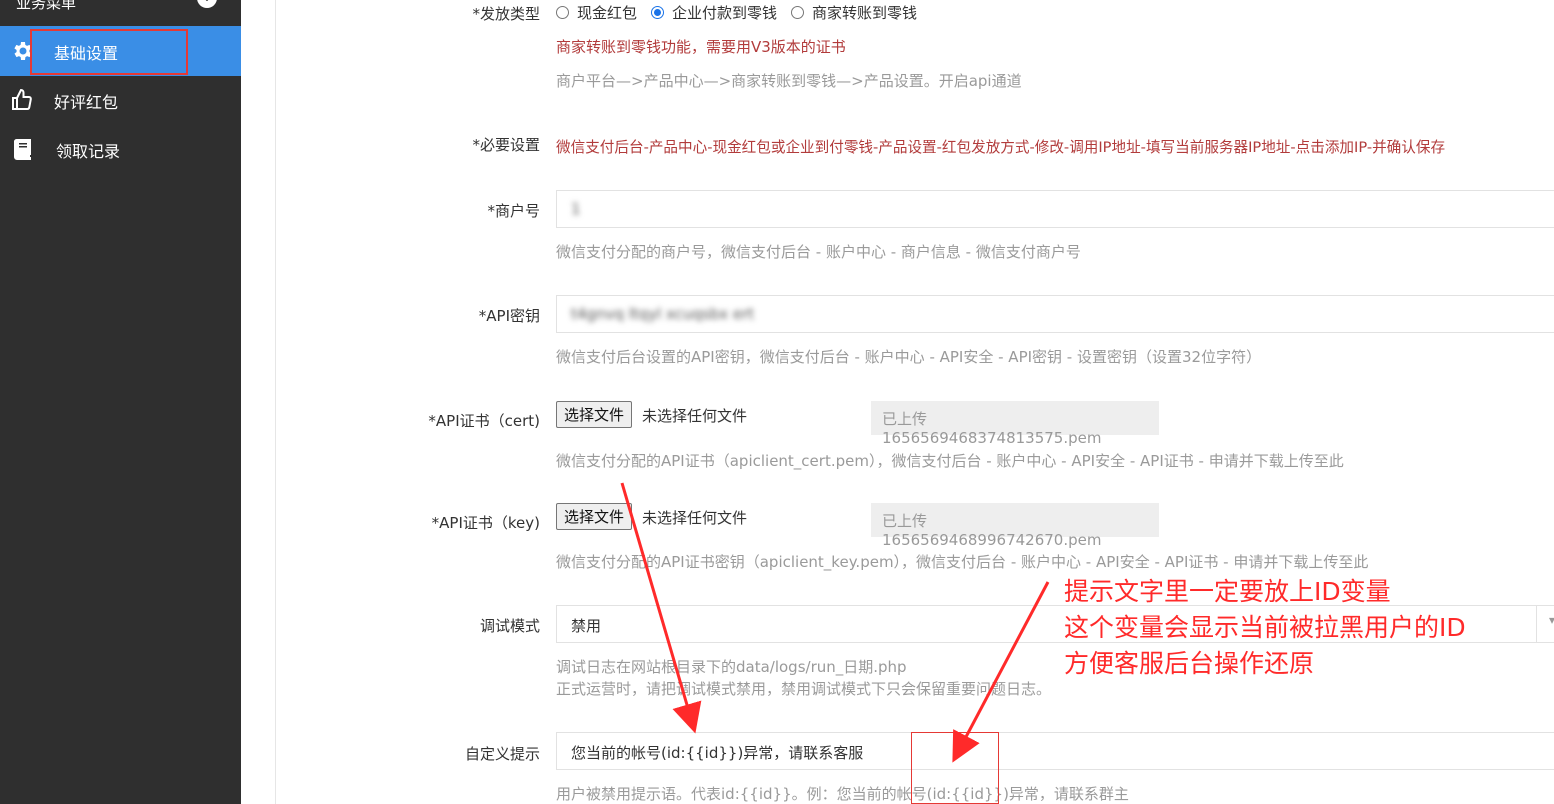 This screenshot has width=1554, height=804. I want to click on sidebar-item-label: 领取记录, so click(88, 151).